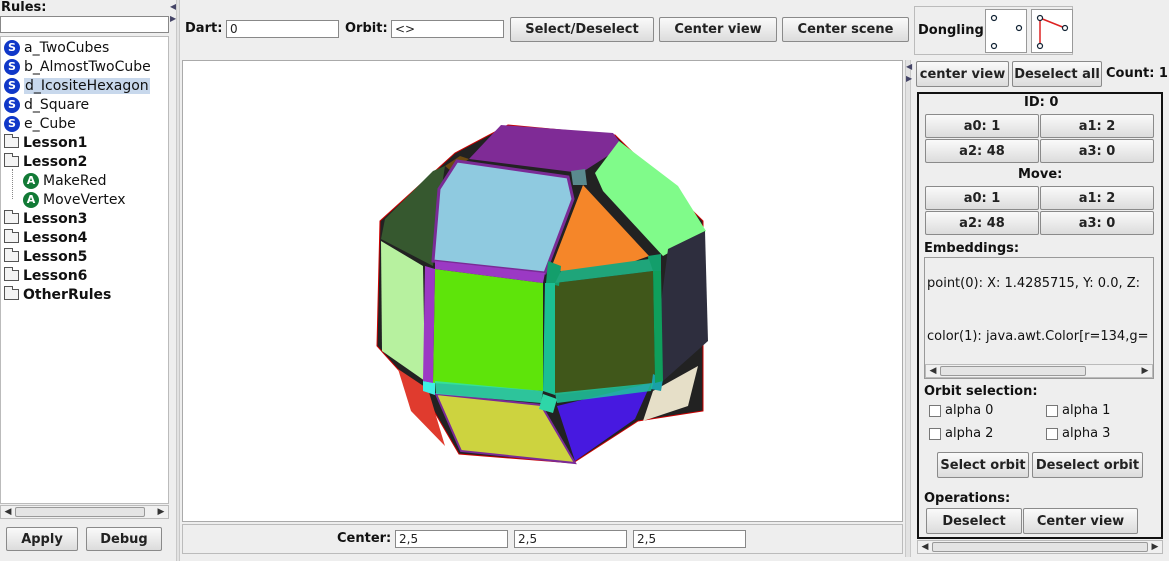 The height and width of the screenshot is (561, 1169). I want to click on tree-item-action: A MakeRed, so click(64, 180).